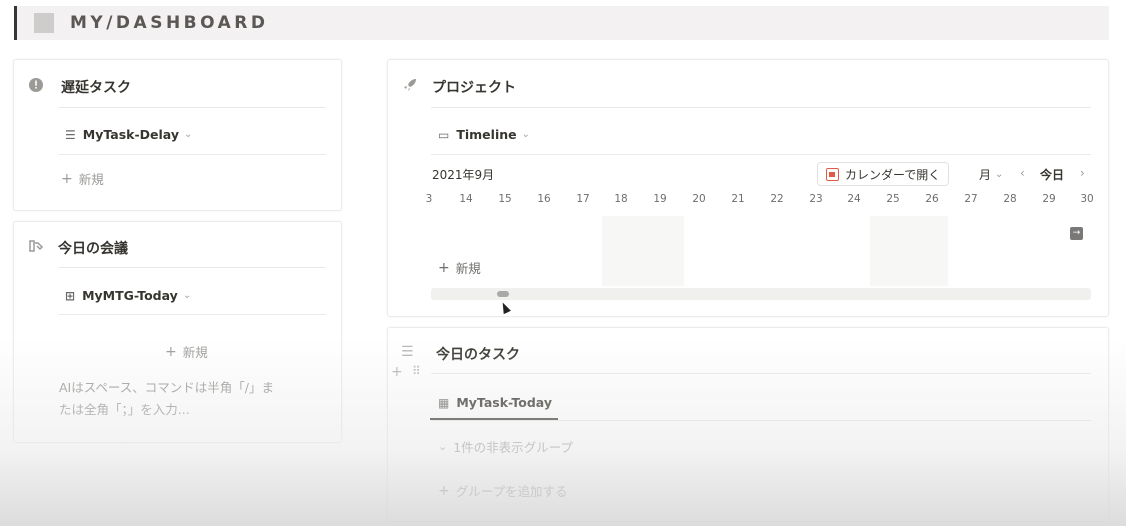  I want to click on meeting-view-label: MyMTG-Today, so click(130, 295).